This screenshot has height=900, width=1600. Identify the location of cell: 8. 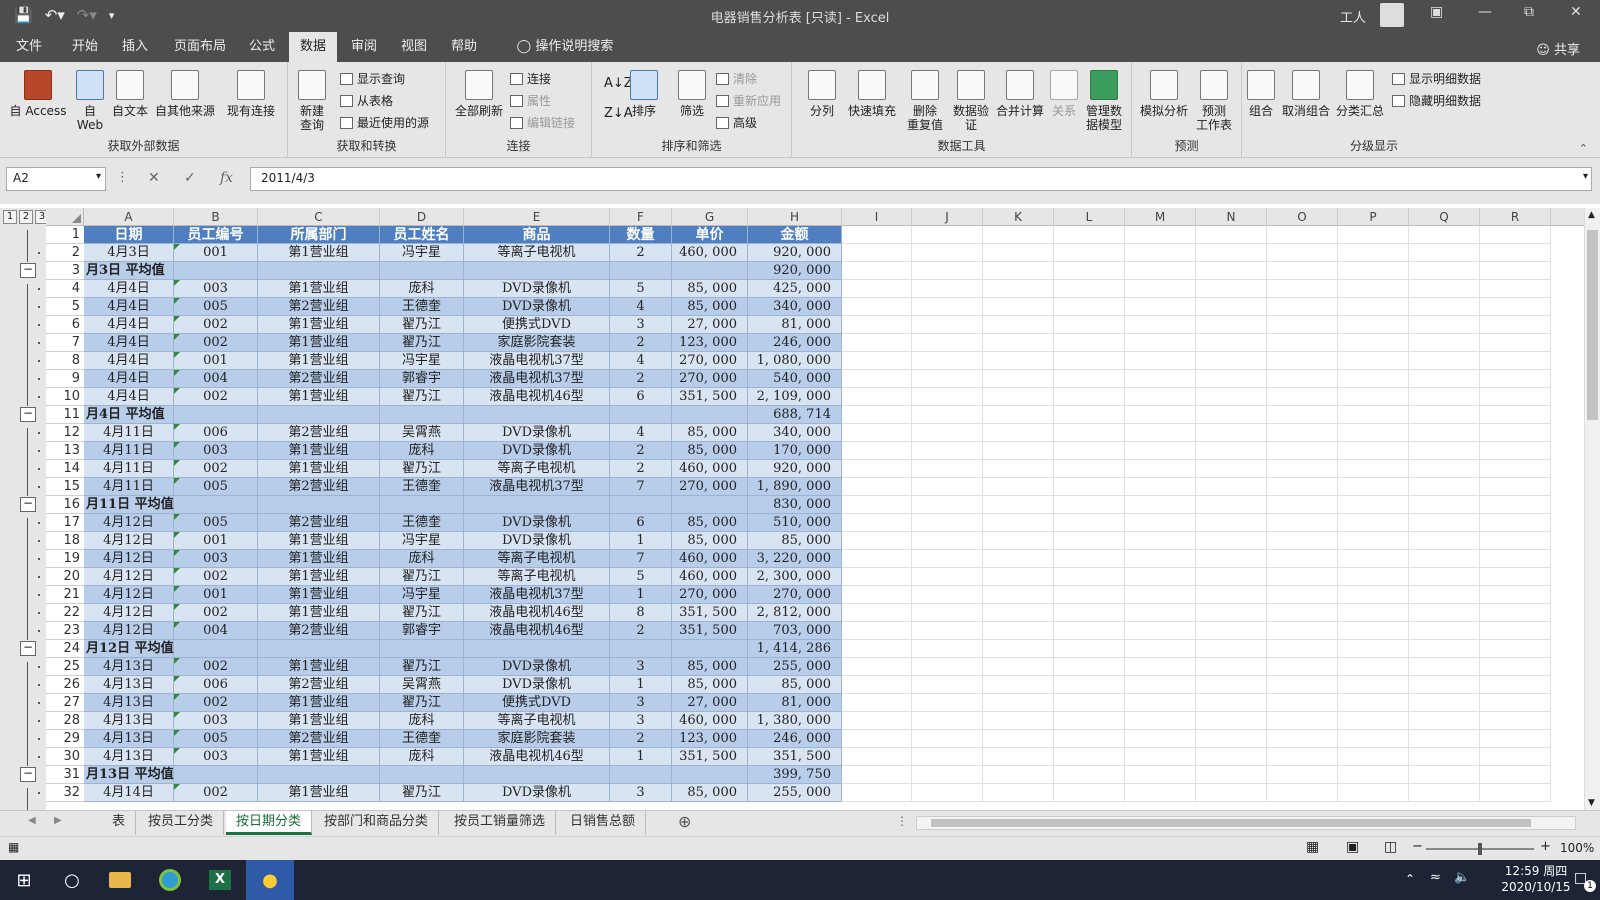
(641, 613).